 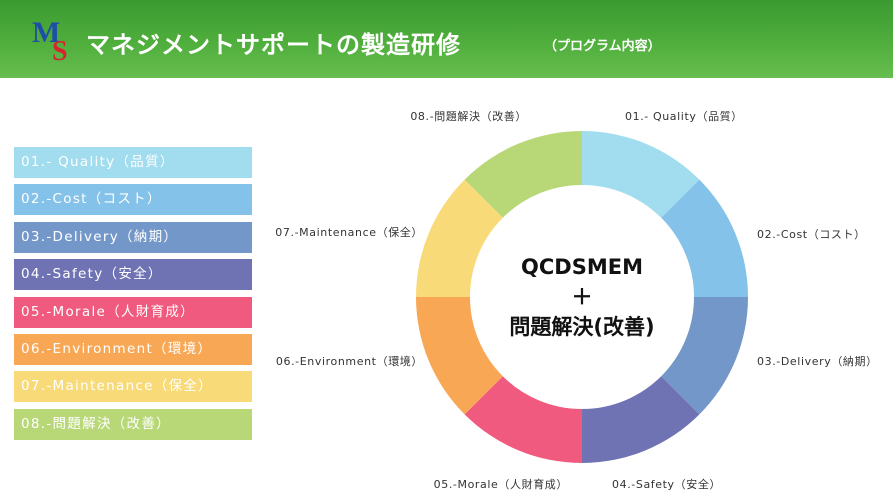 What do you see at coordinates (581, 327) in the screenshot?
I see `donut-center-line-3: 問題解決(改善)` at bounding box center [581, 327].